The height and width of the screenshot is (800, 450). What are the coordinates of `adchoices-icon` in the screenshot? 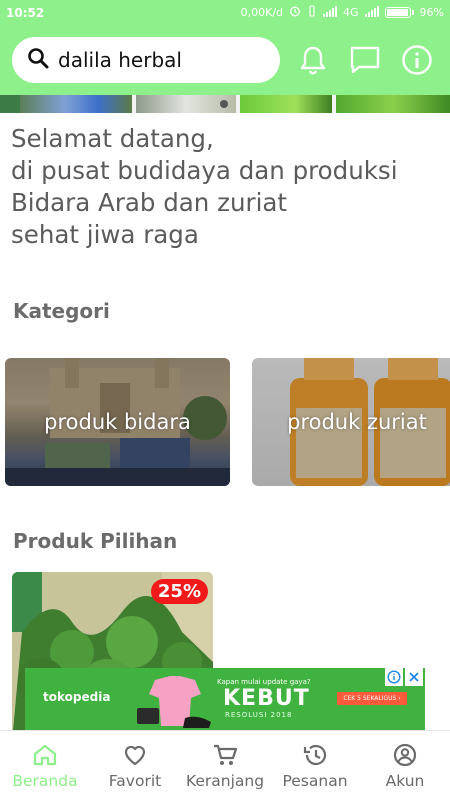 It's located at (394, 677).